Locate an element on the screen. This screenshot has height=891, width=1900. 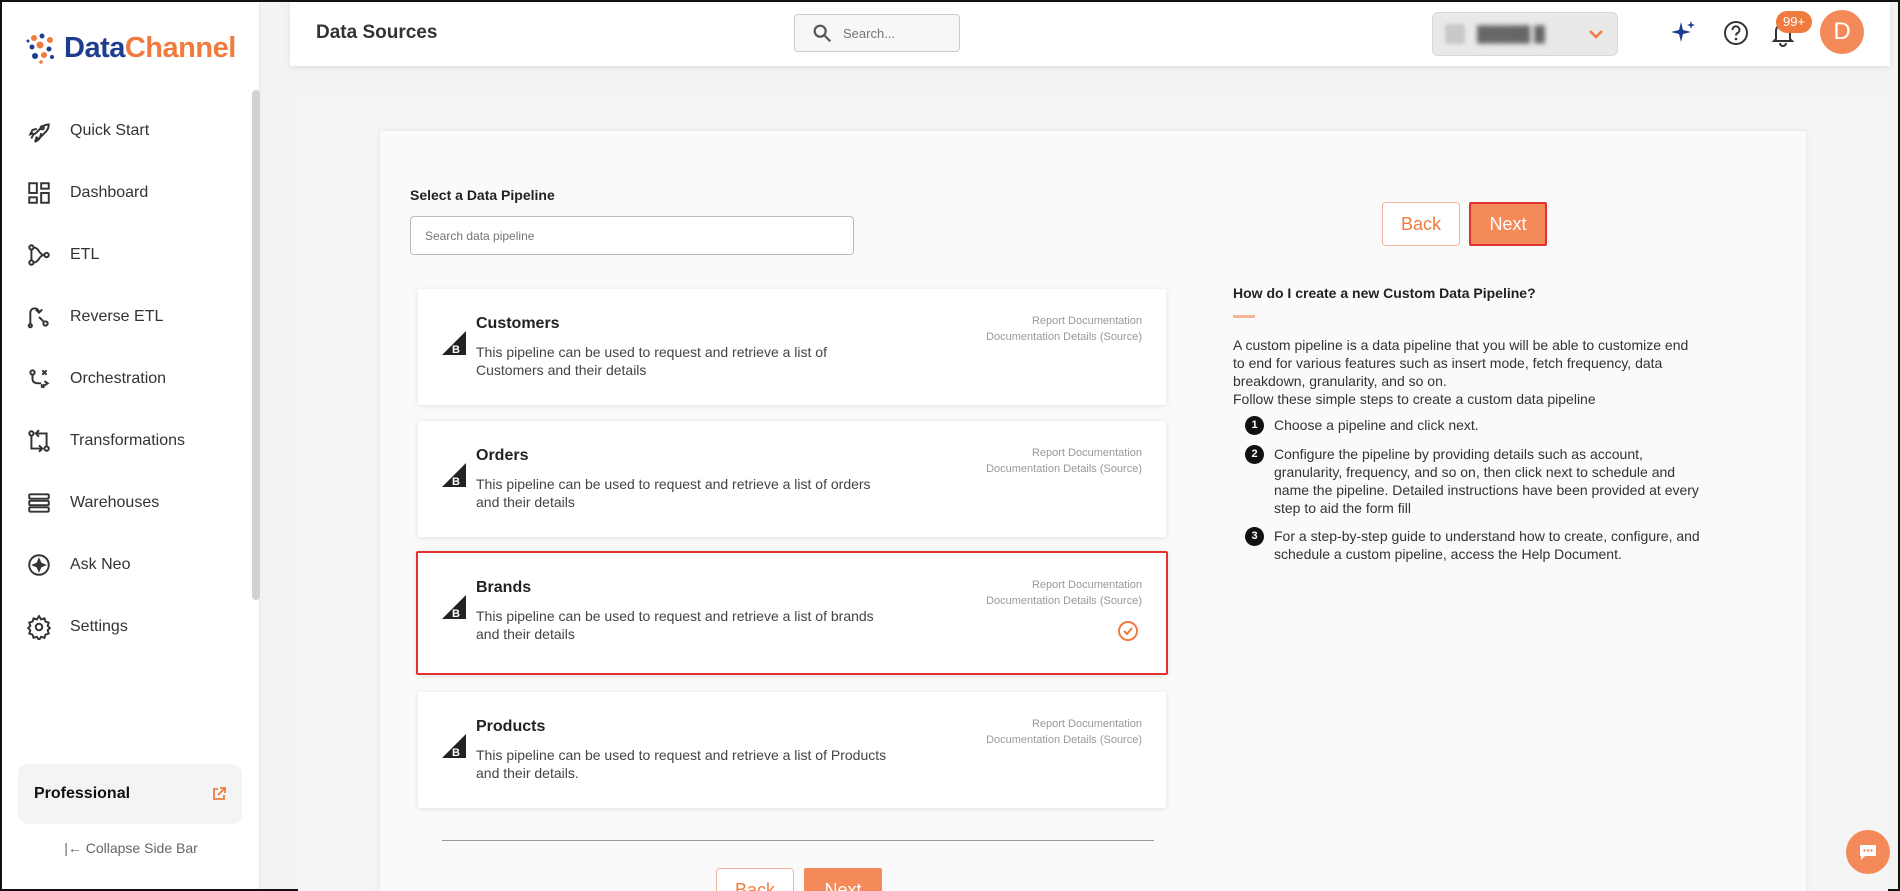
top-header: Data Sources is located at coordinates (1090, 34).